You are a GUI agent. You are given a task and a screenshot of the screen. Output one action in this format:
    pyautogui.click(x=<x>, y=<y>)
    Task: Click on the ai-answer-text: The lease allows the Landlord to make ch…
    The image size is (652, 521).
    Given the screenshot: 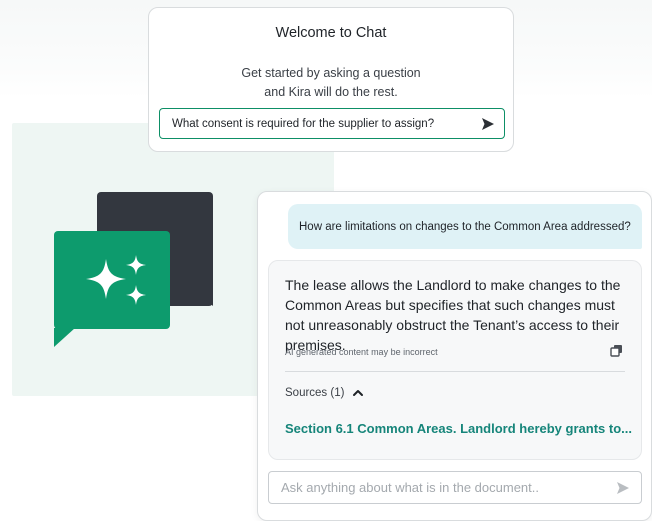 What is the action you would take?
    pyautogui.click(x=453, y=315)
    